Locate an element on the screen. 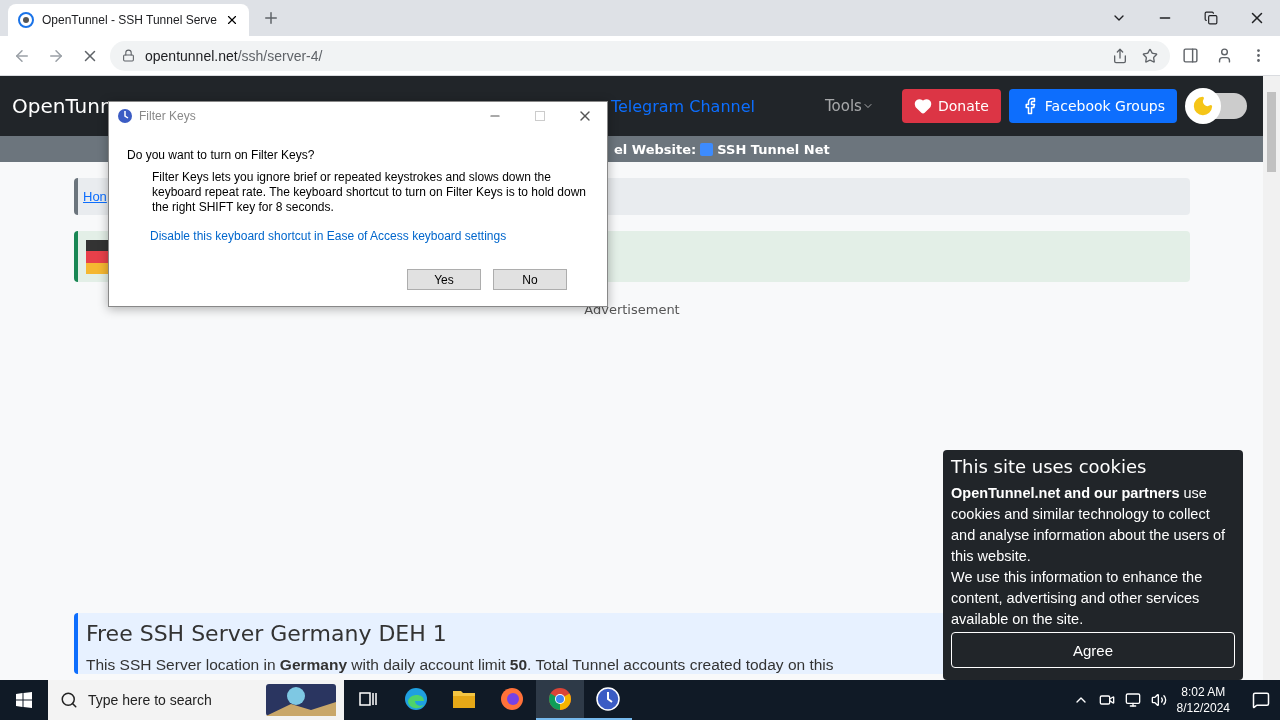  moon-icon is located at coordinates (1203, 106).